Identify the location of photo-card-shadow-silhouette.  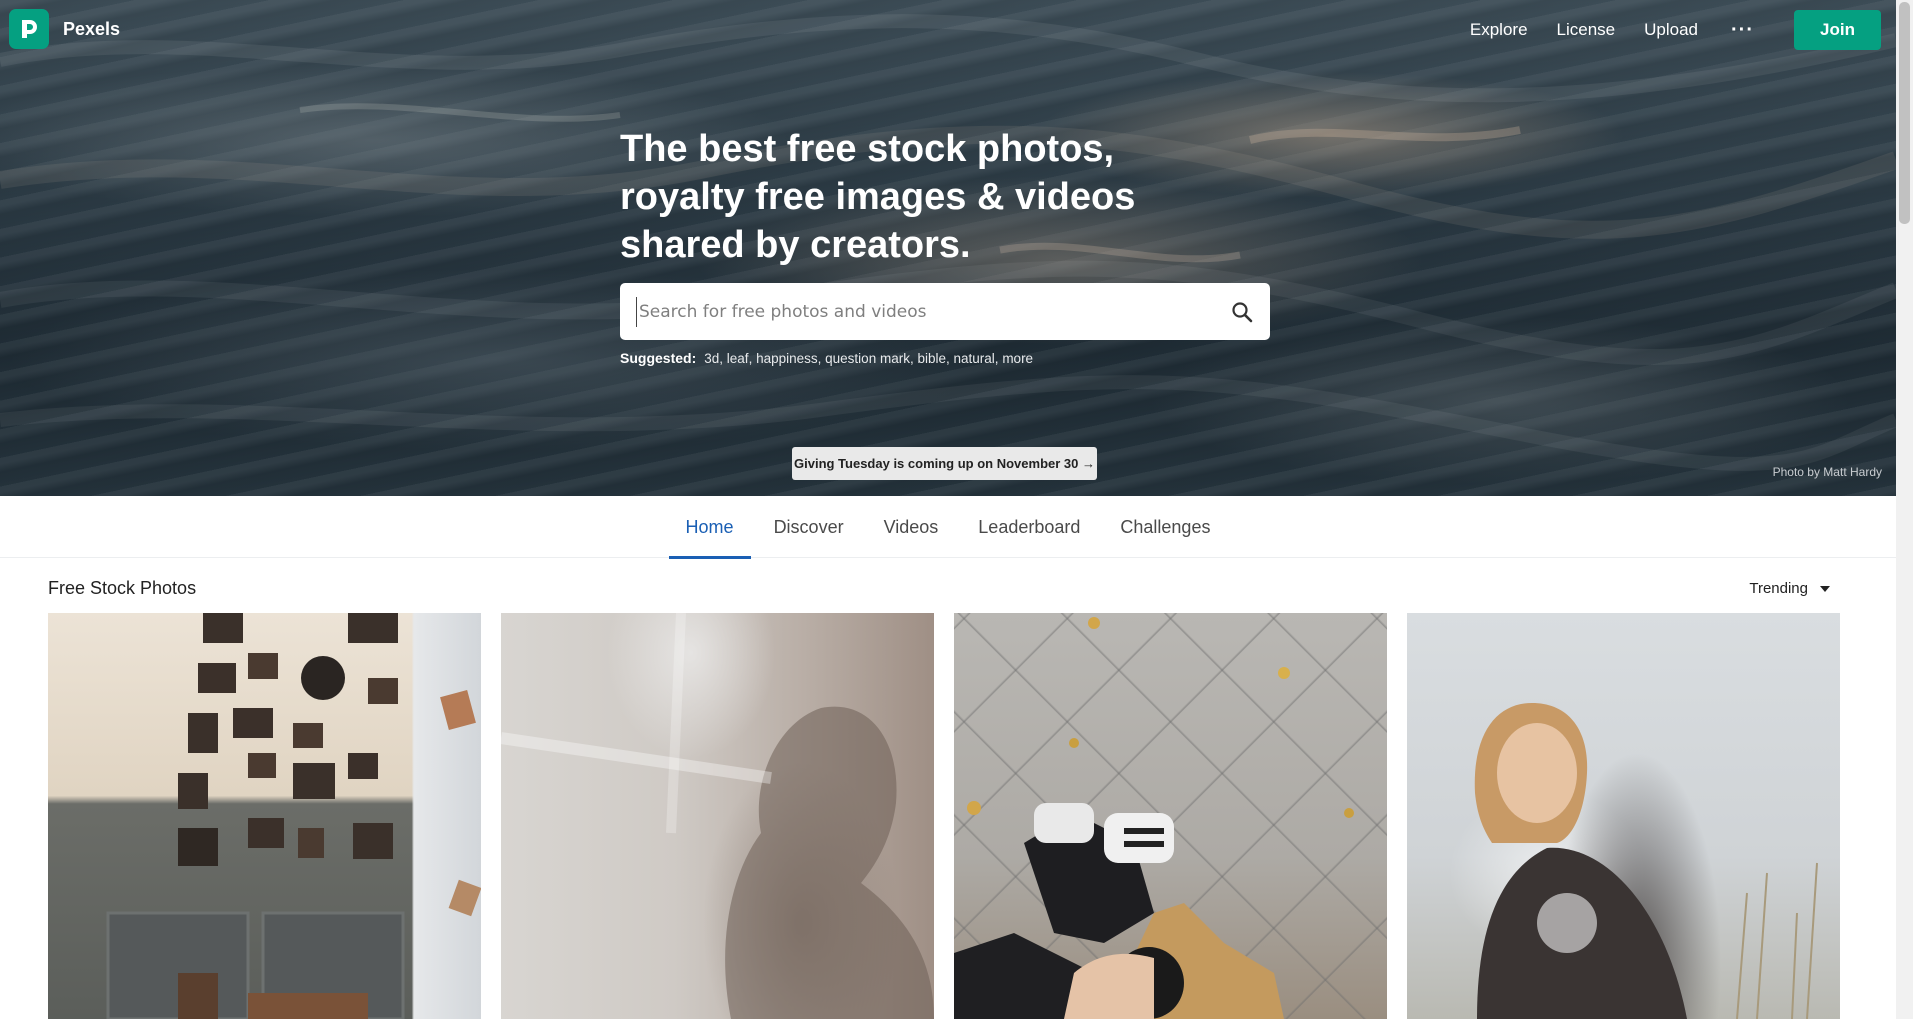
(717, 816).